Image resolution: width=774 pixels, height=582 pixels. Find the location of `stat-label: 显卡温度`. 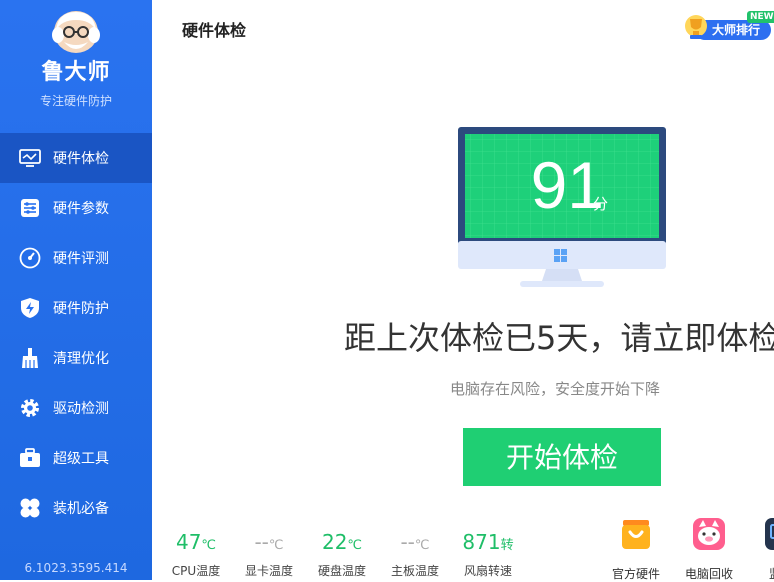

stat-label: 显卡温度 is located at coordinates (268, 571).